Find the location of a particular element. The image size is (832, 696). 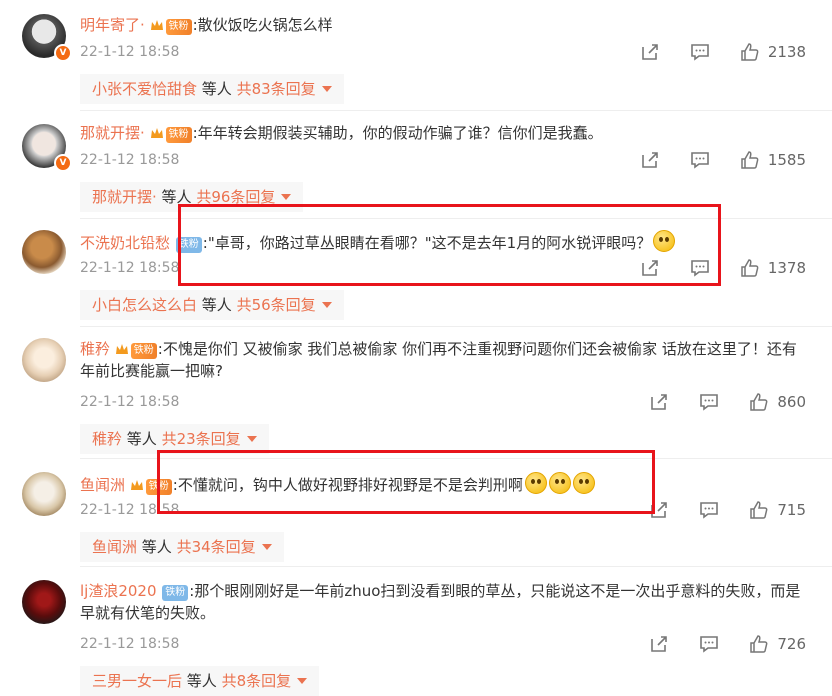

reply-username: 那就开摆· is located at coordinates (124, 197).